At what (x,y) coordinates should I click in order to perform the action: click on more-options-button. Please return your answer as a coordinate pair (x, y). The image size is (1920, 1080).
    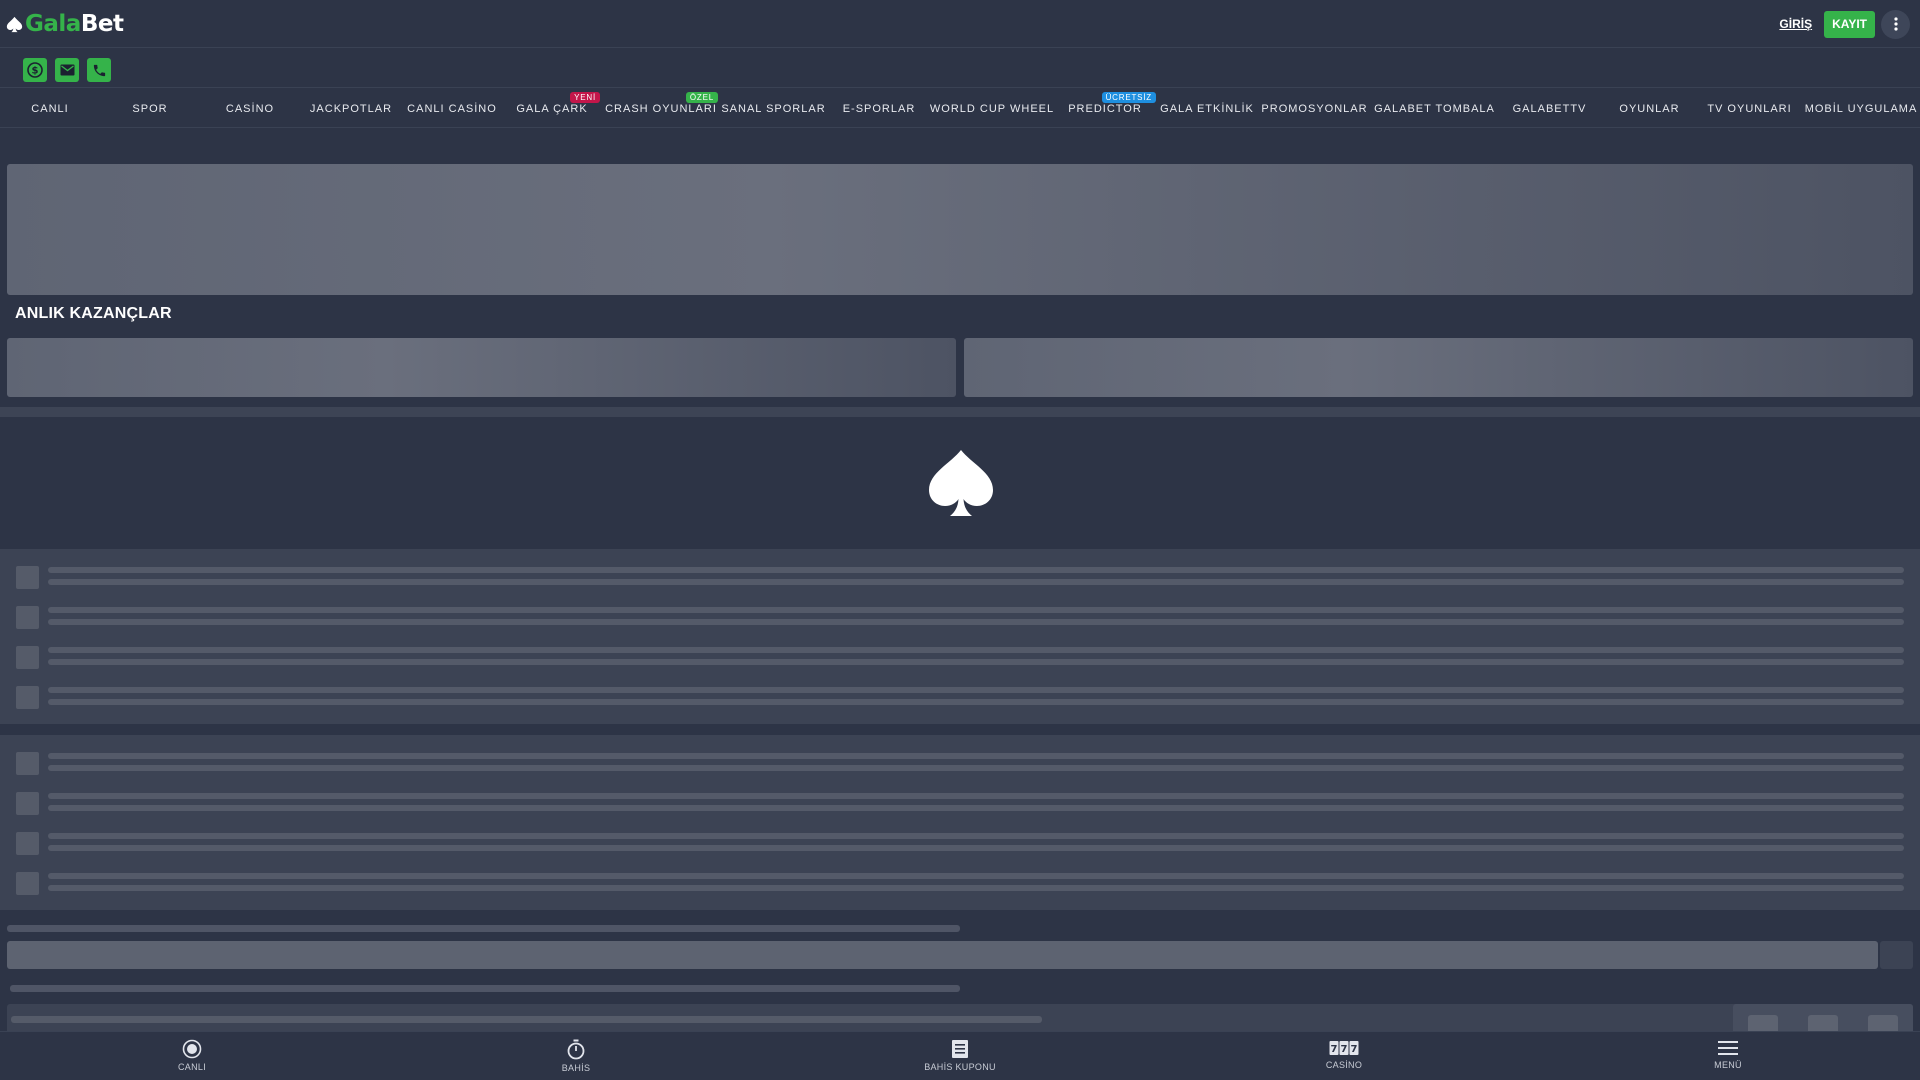
    Looking at the image, I should click on (1895, 24).